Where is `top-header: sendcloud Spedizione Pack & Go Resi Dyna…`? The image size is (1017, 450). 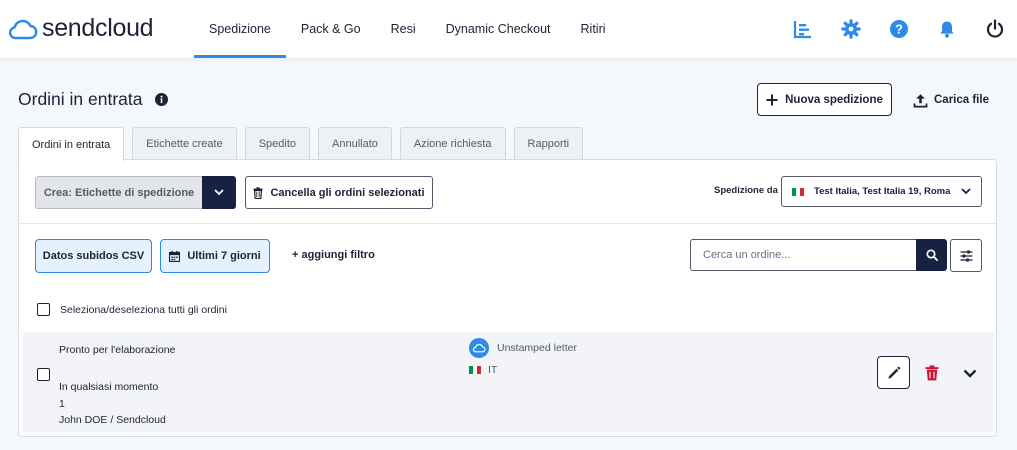 top-header: sendcloud Spedizione Pack & Go Resi Dyna… is located at coordinates (508, 29).